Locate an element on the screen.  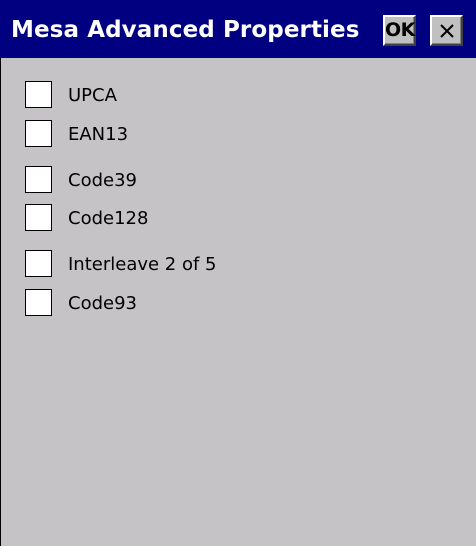
title-bar: Mesa Advanced Properties OK is located at coordinates (238, 29).